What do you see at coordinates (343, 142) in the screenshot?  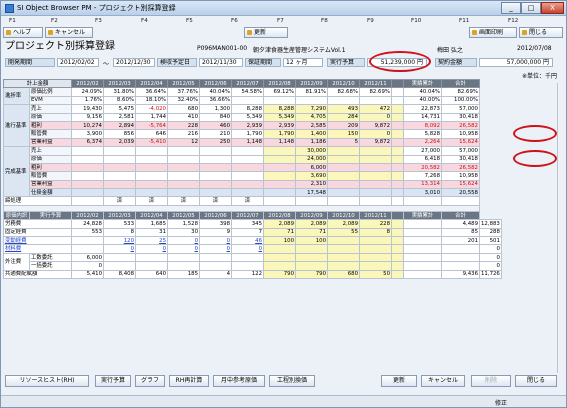 I see `value-cell: 5` at bounding box center [343, 142].